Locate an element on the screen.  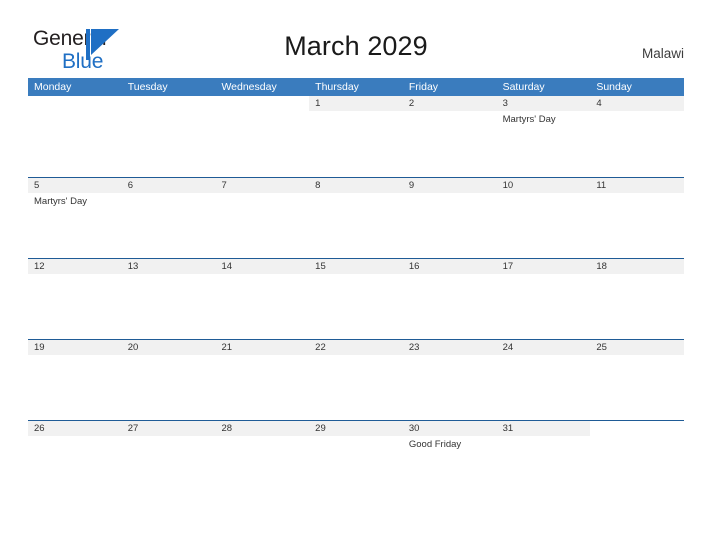
calendar-day-cell: 10 is located at coordinates (543, 218).